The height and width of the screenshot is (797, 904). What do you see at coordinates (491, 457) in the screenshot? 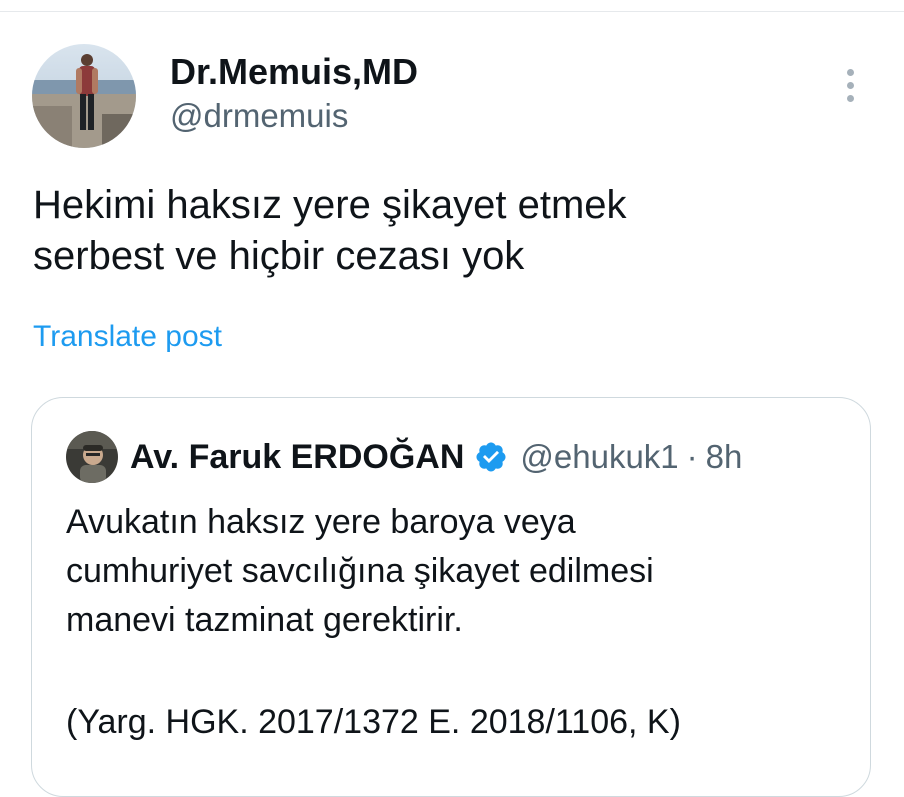
I see `verified-badge-icon` at bounding box center [491, 457].